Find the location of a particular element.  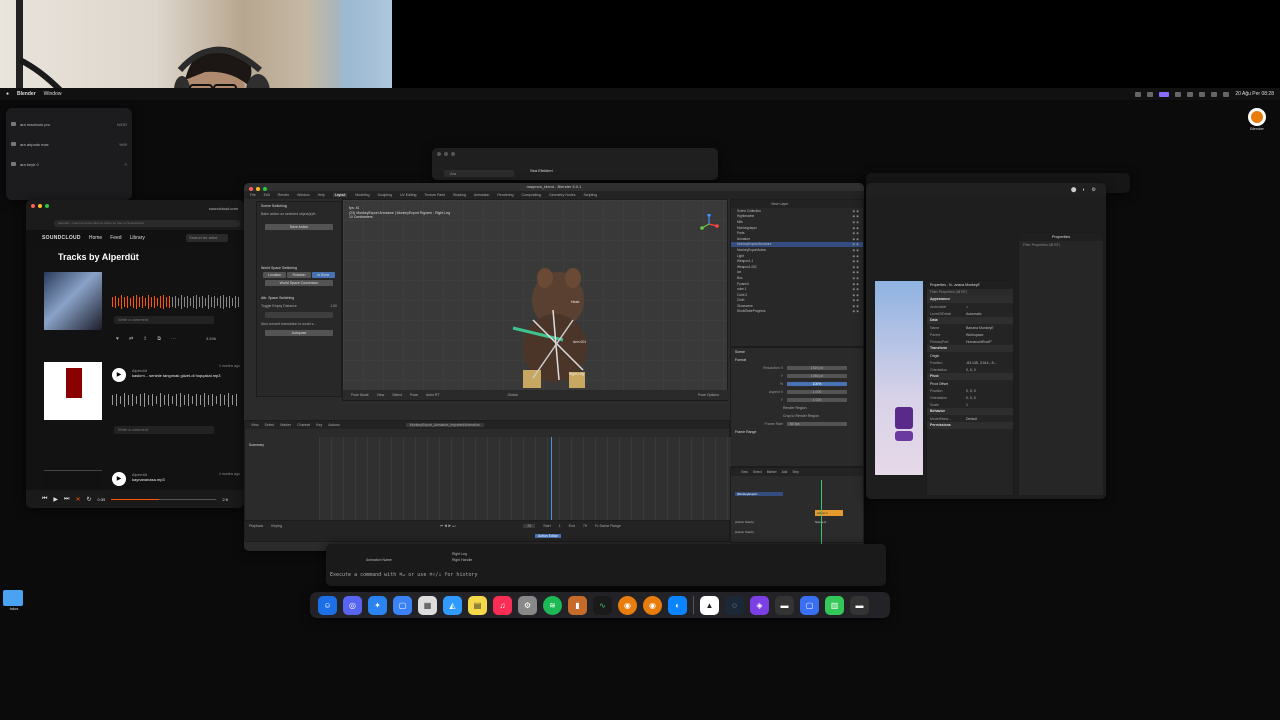

progress-bar is located at coordinates (164, 499).